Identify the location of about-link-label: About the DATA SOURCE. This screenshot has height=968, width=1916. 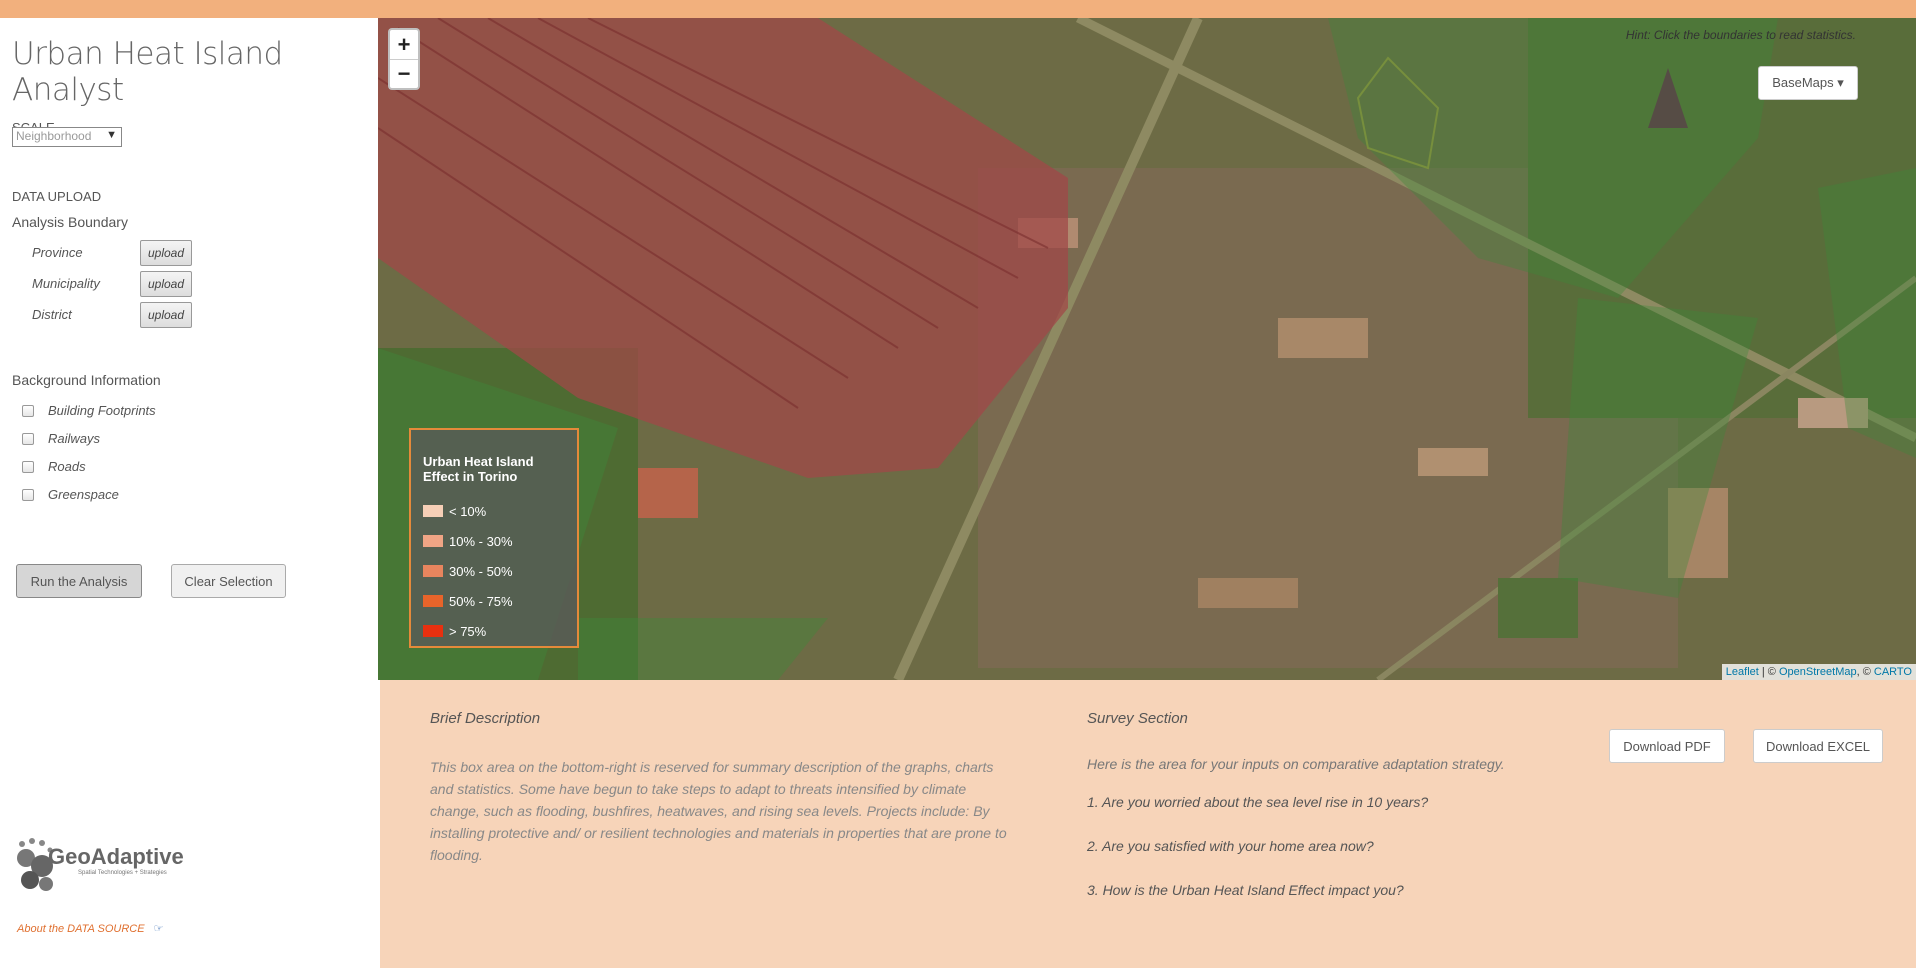
(81, 929).